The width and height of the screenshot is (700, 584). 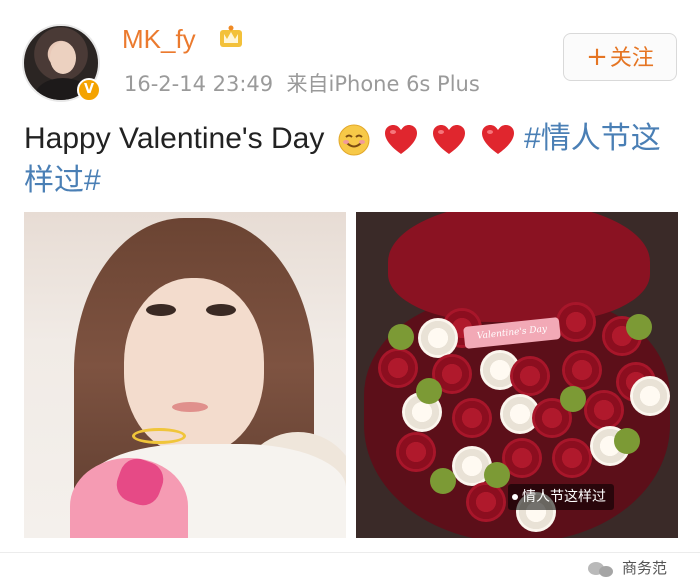 I want to click on watermark-label: 商务范, so click(x=645, y=568).